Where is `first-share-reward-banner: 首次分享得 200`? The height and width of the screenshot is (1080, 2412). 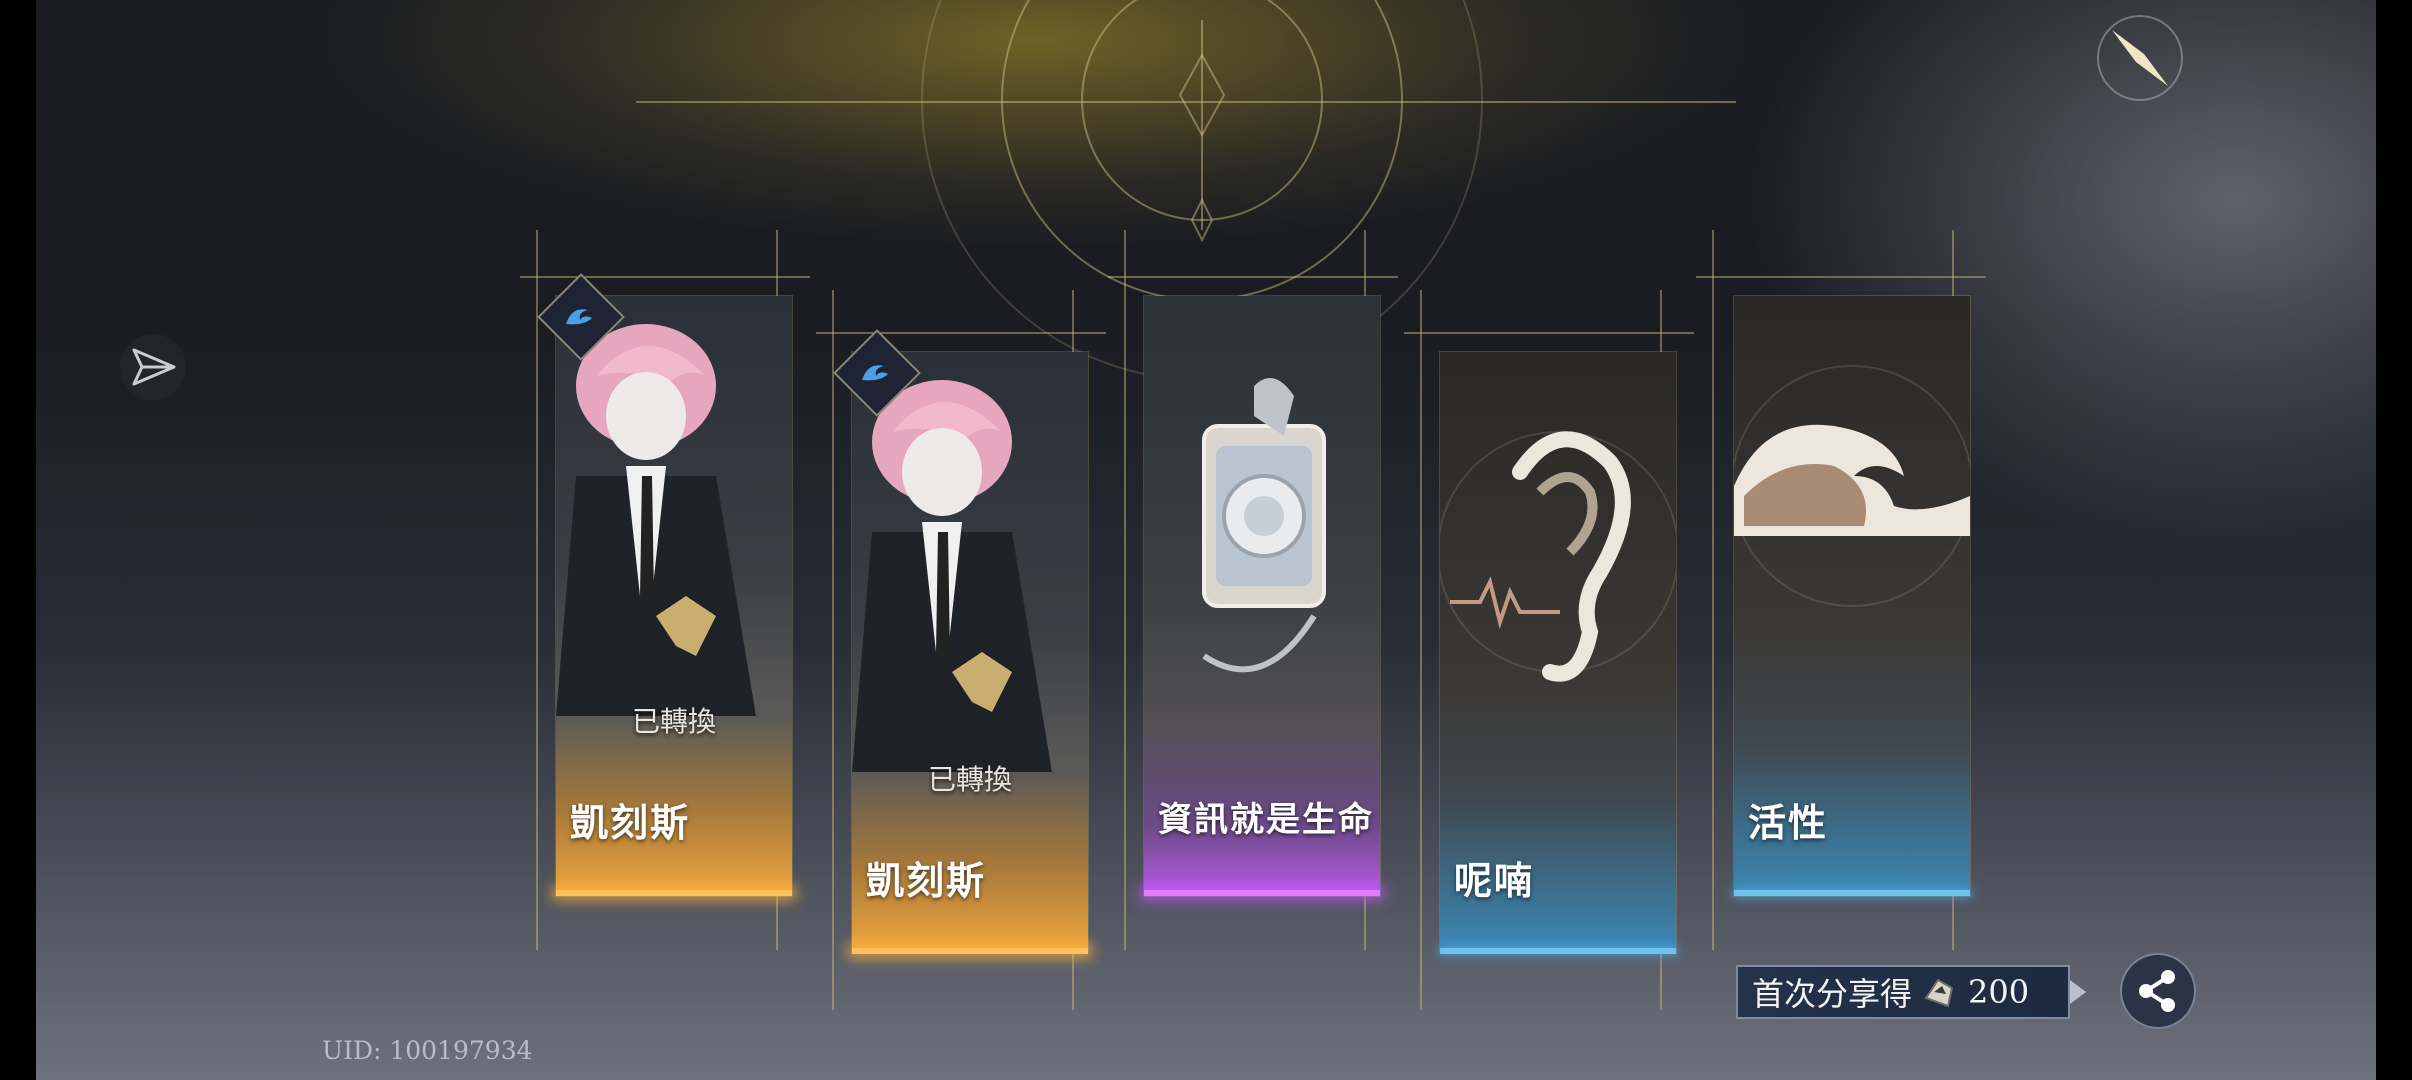 first-share-reward-banner: 首次分享得 200 is located at coordinates (1911, 992).